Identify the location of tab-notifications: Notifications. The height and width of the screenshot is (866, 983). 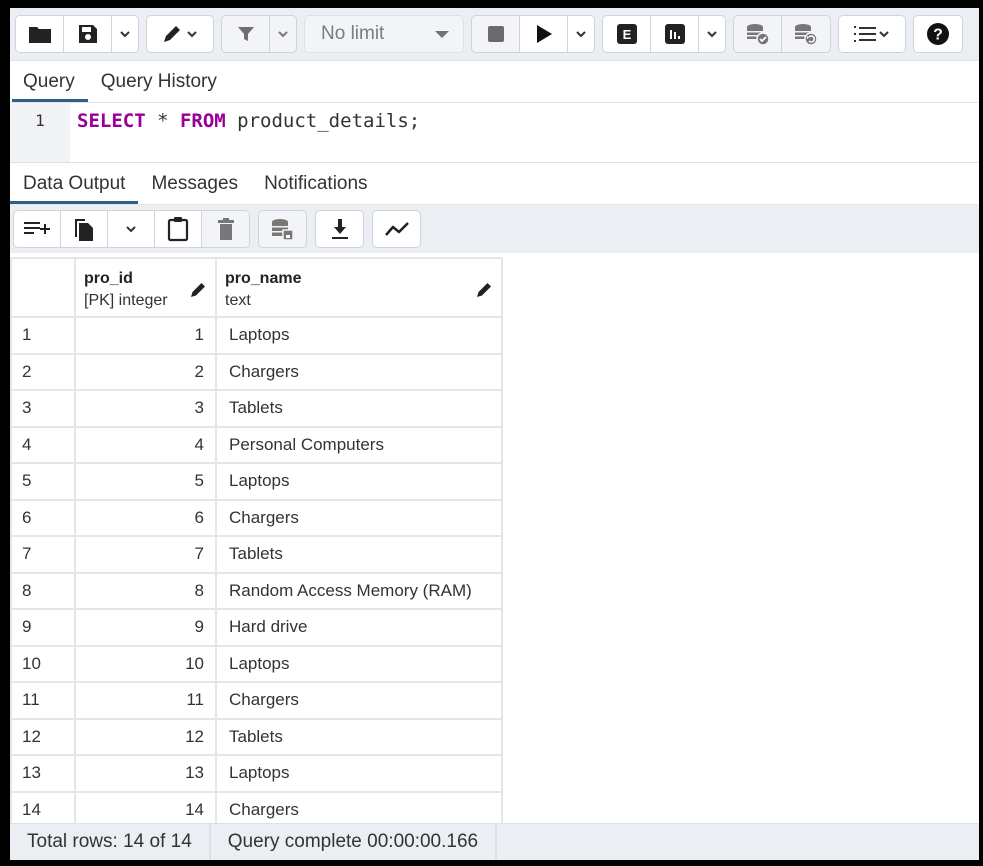
(316, 183).